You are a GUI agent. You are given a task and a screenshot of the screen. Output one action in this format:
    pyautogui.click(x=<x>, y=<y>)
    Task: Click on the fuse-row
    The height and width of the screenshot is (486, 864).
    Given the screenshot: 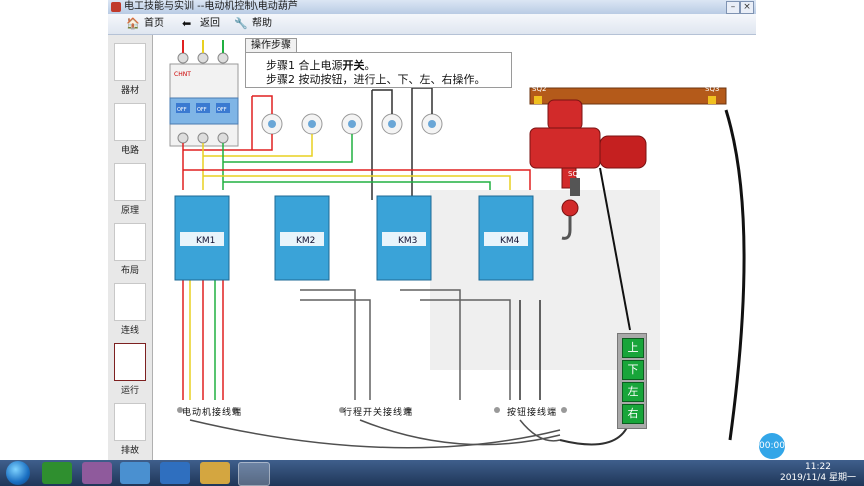 What is the action you would take?
    pyautogui.click(x=352, y=124)
    